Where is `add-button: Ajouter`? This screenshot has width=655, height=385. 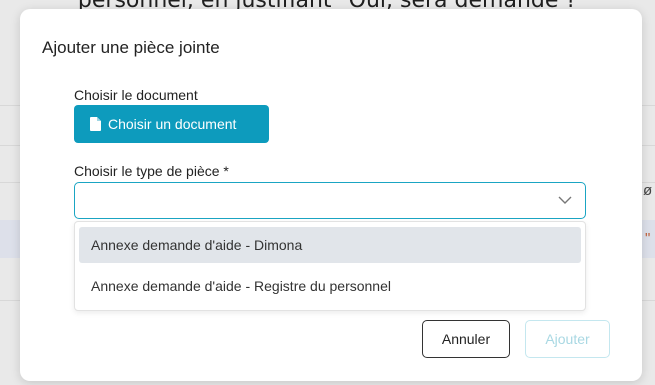 add-button: Ajouter is located at coordinates (567, 339).